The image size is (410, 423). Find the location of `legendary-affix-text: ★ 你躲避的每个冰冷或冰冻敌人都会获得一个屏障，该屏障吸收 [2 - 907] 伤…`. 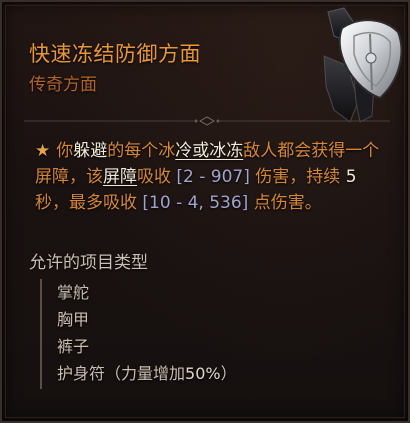

legendary-affix-text: ★ 你躲避的每个冰冷或冰冻敌人都会获得一个屏障，该屏障吸收 [2 - 907] 伤… is located at coordinates (207, 177).